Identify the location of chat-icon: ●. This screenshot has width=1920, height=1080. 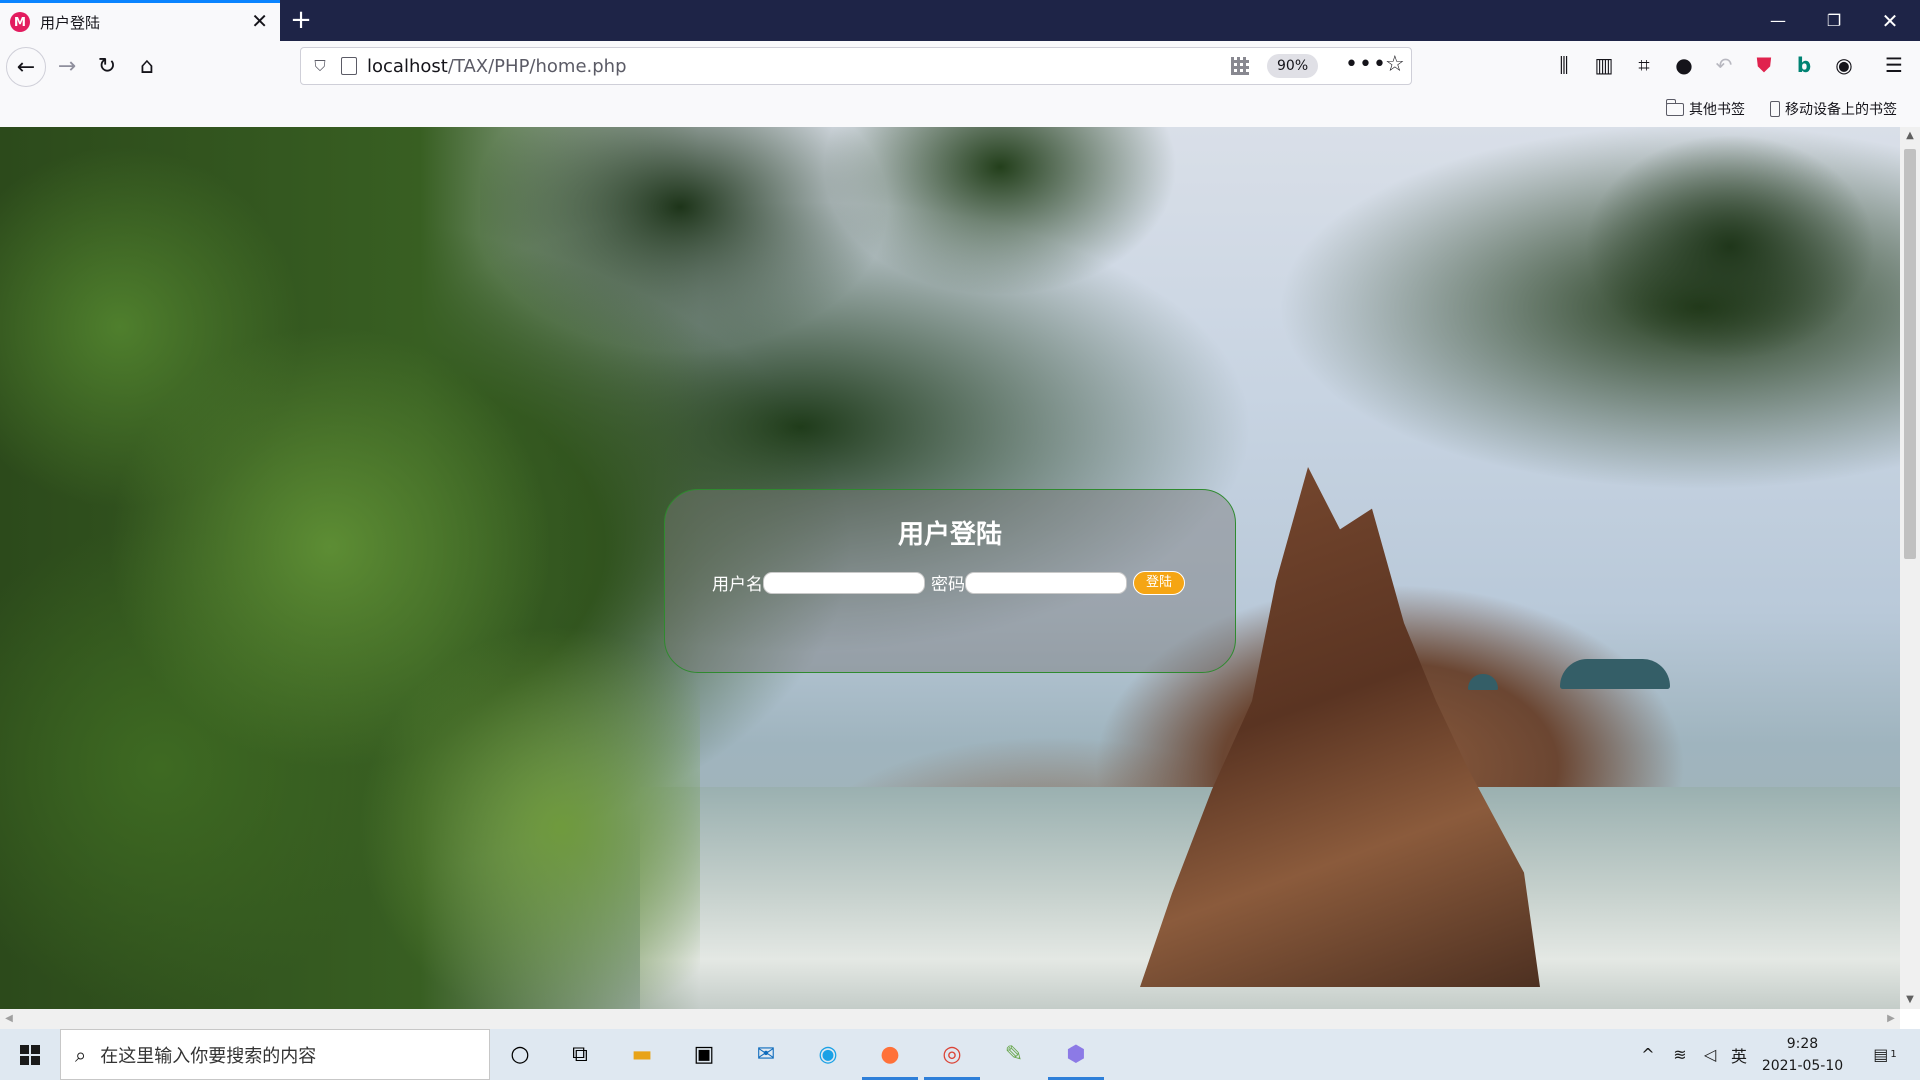
(1684, 65).